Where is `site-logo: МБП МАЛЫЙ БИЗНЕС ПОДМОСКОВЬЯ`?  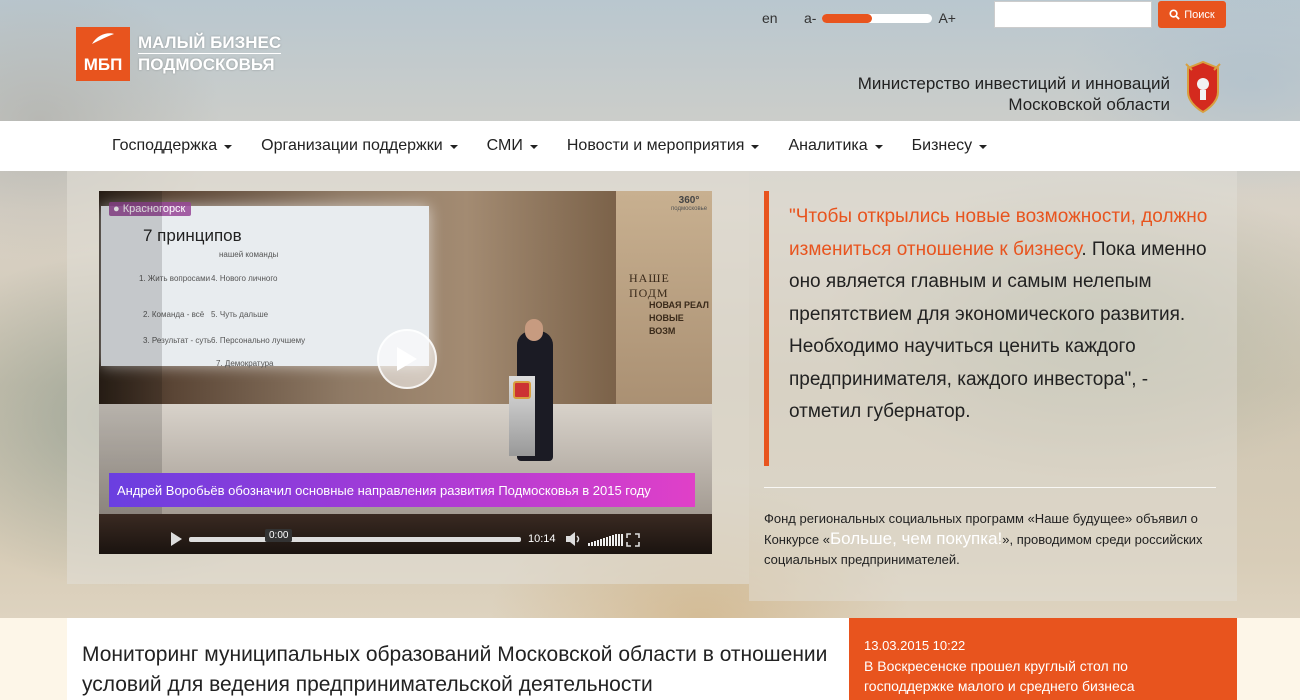
site-logo: МБП МАЛЫЙ БИЗНЕС ПОДМОСКОВЬЯ is located at coordinates (179, 54).